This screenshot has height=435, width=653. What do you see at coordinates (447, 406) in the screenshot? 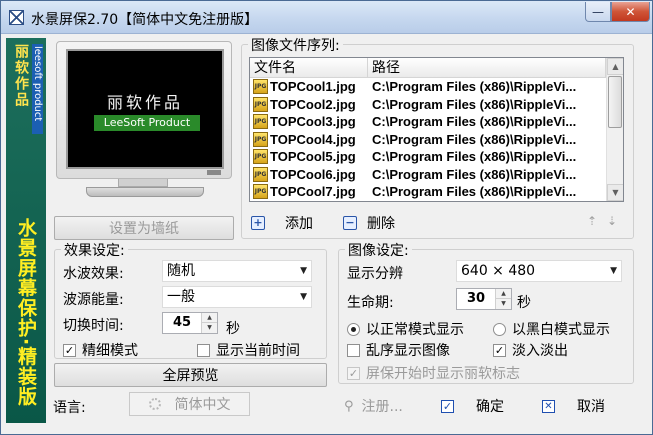
I see `check-icon: ✓` at bounding box center [447, 406].